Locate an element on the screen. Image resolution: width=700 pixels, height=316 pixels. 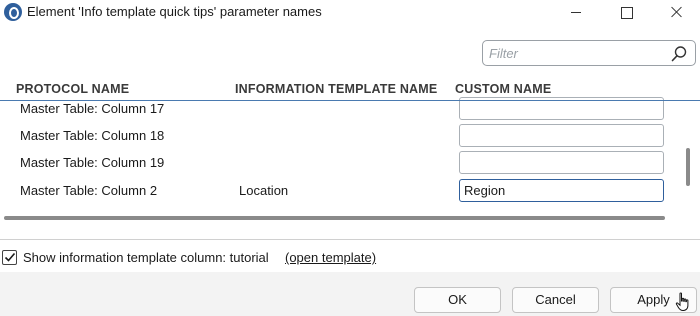
filter-input is located at coordinates (574, 53).